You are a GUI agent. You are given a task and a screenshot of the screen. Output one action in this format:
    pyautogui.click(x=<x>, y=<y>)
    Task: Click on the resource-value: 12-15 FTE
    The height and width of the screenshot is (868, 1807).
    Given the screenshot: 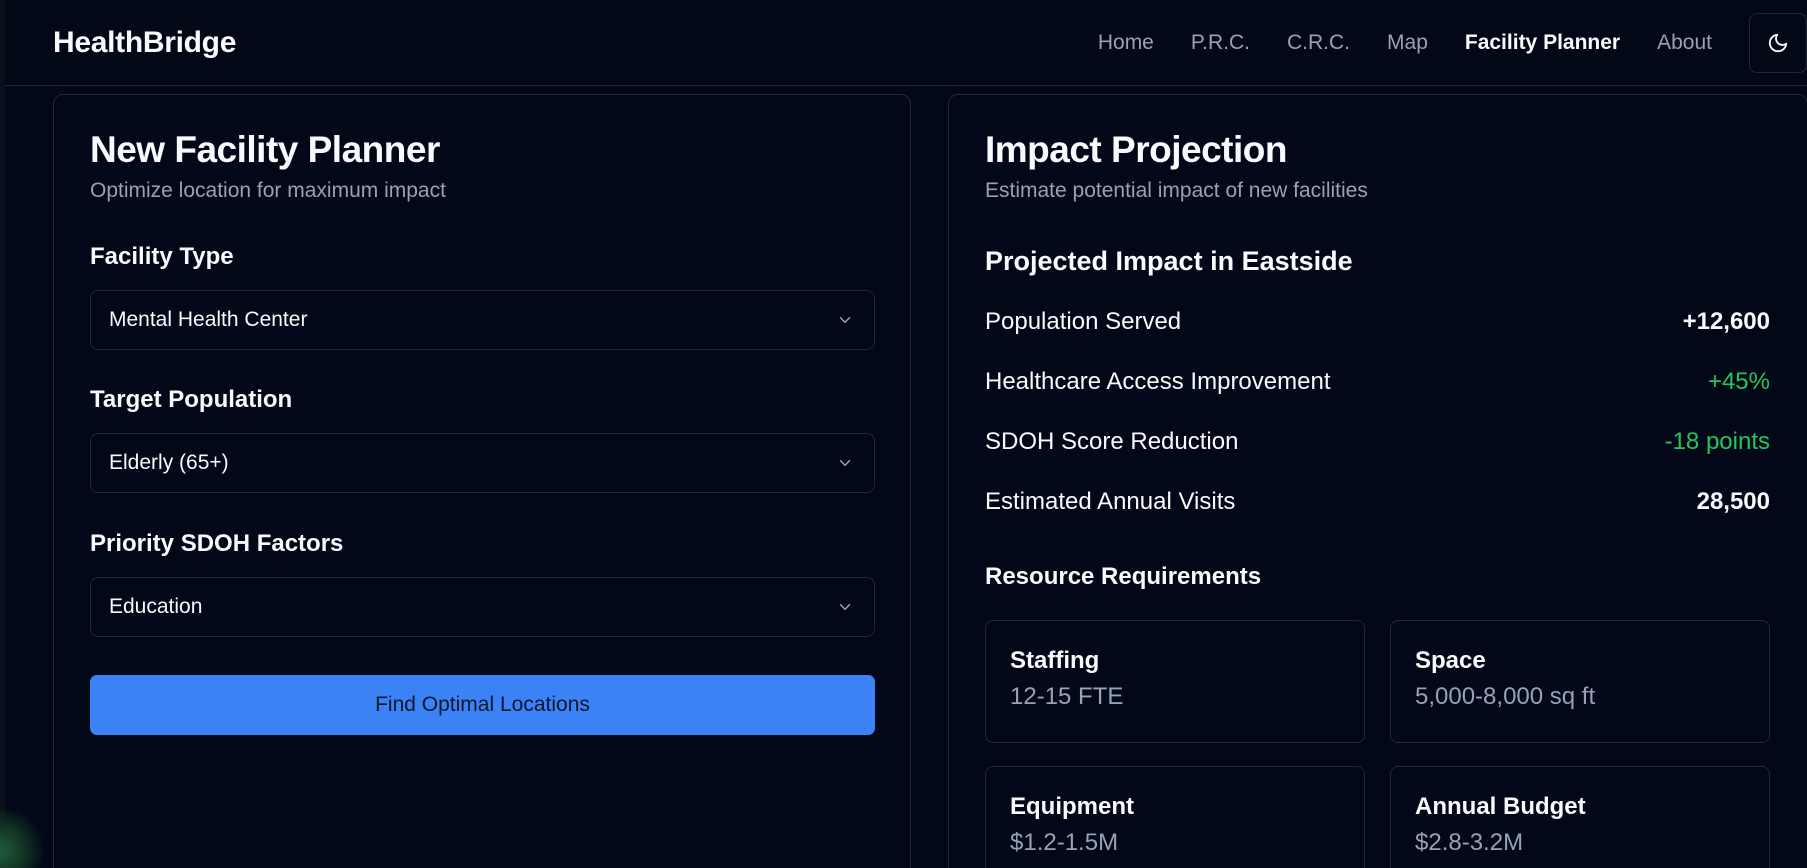 What is the action you would take?
    pyautogui.click(x=1067, y=696)
    